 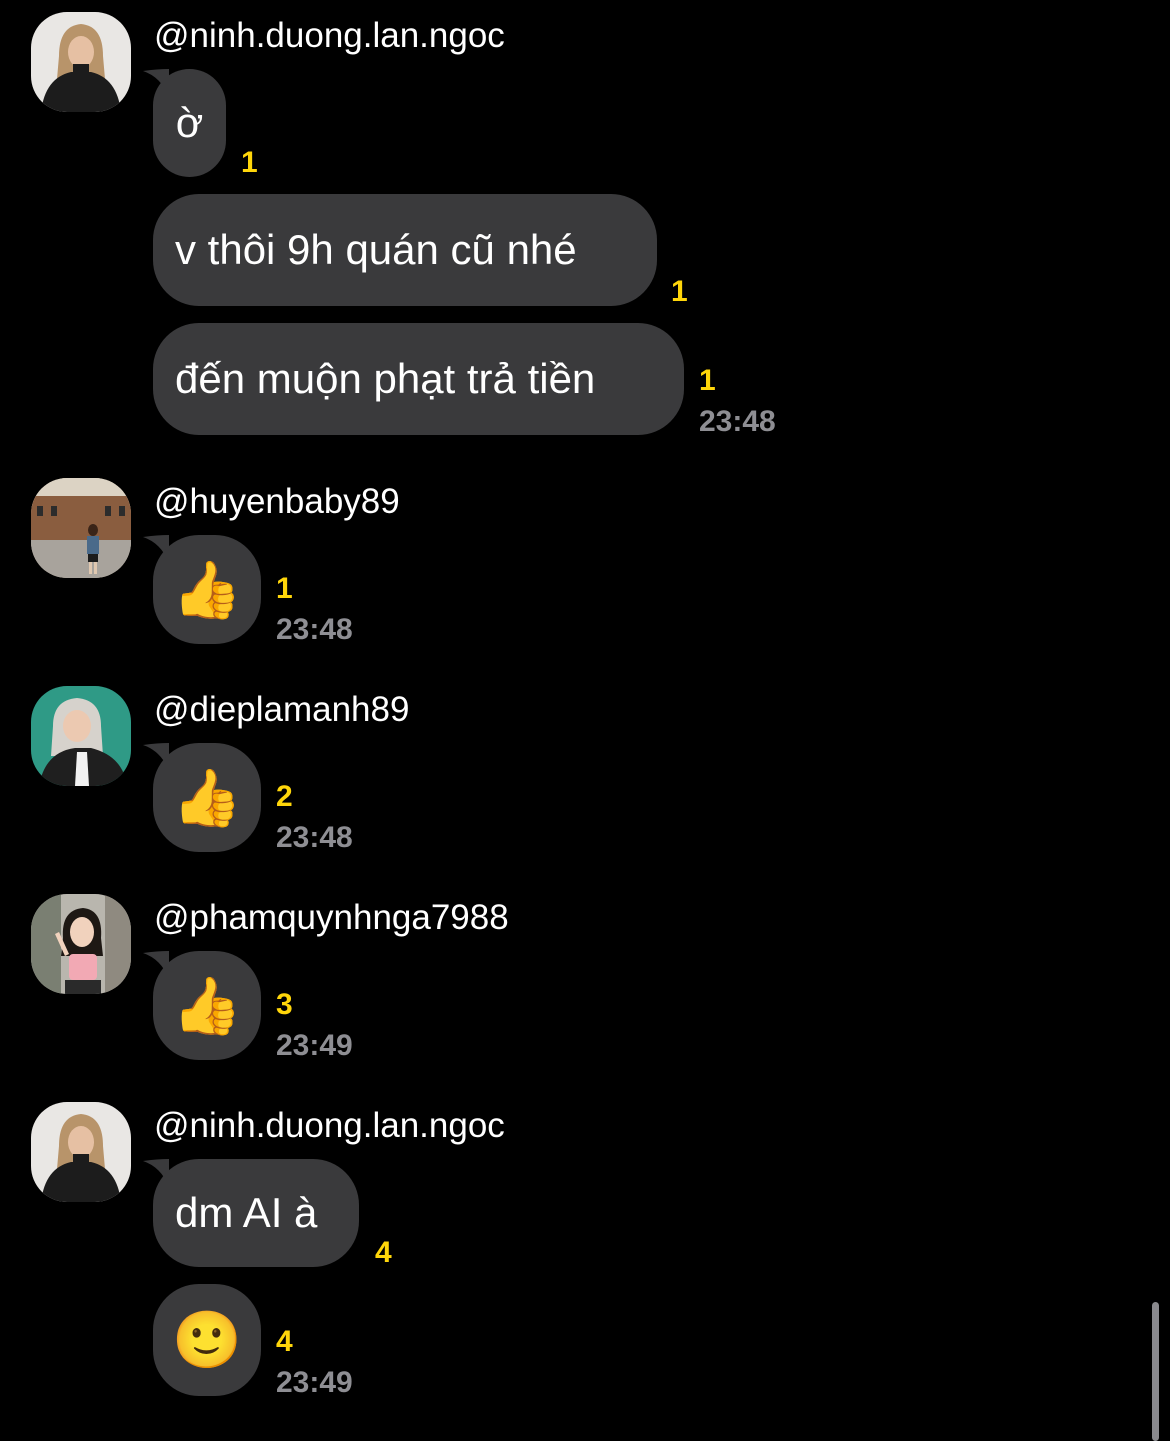 I want to click on message-bubble: đến muộn phạt trả tiền, so click(x=418, y=379).